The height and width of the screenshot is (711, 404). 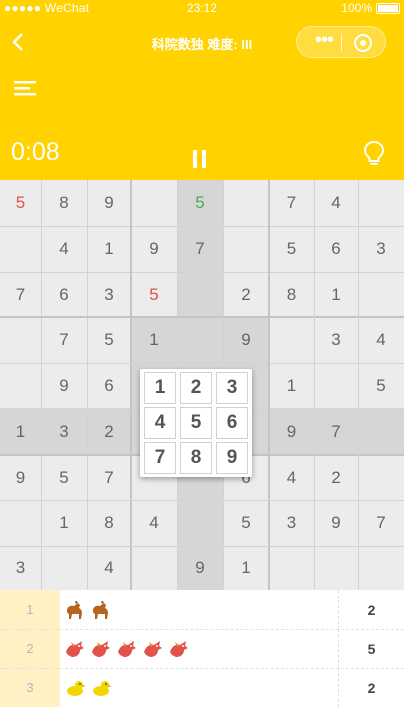 What do you see at coordinates (196, 423) in the screenshot?
I see `number-key-5: 5` at bounding box center [196, 423].